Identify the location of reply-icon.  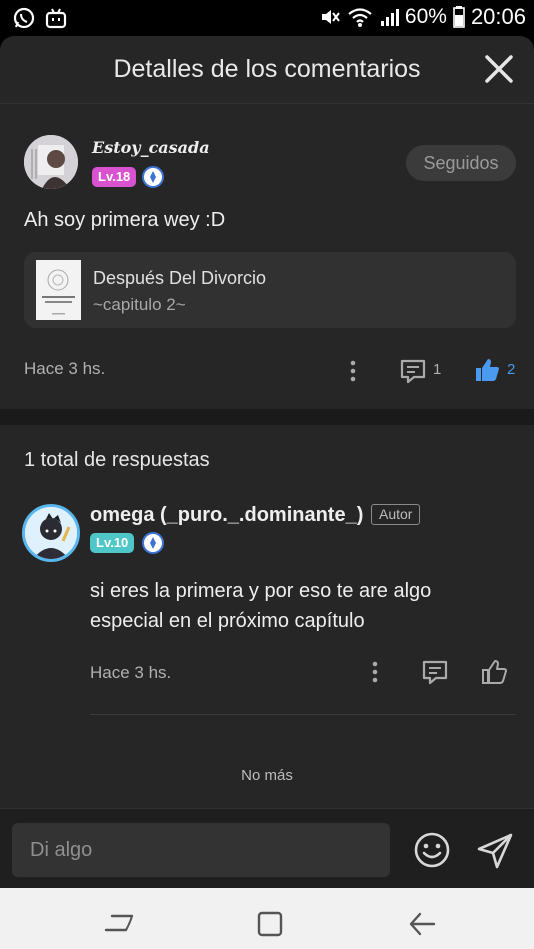
(413, 371).